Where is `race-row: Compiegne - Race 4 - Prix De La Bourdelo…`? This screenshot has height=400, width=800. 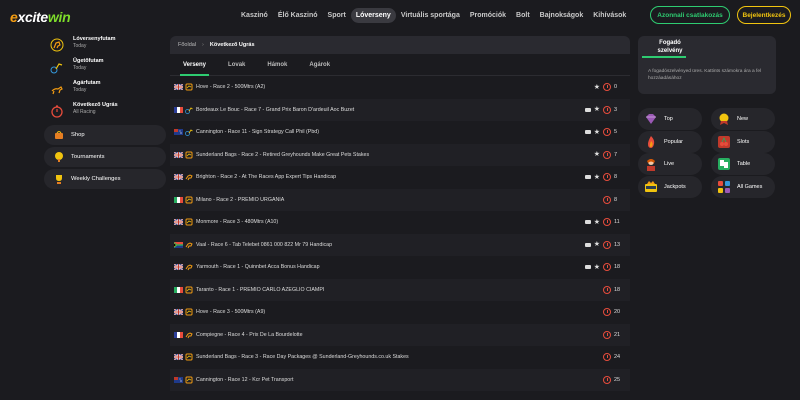 race-row: Compiegne - Race 4 - Prix De La Bourdelo… is located at coordinates (400, 334).